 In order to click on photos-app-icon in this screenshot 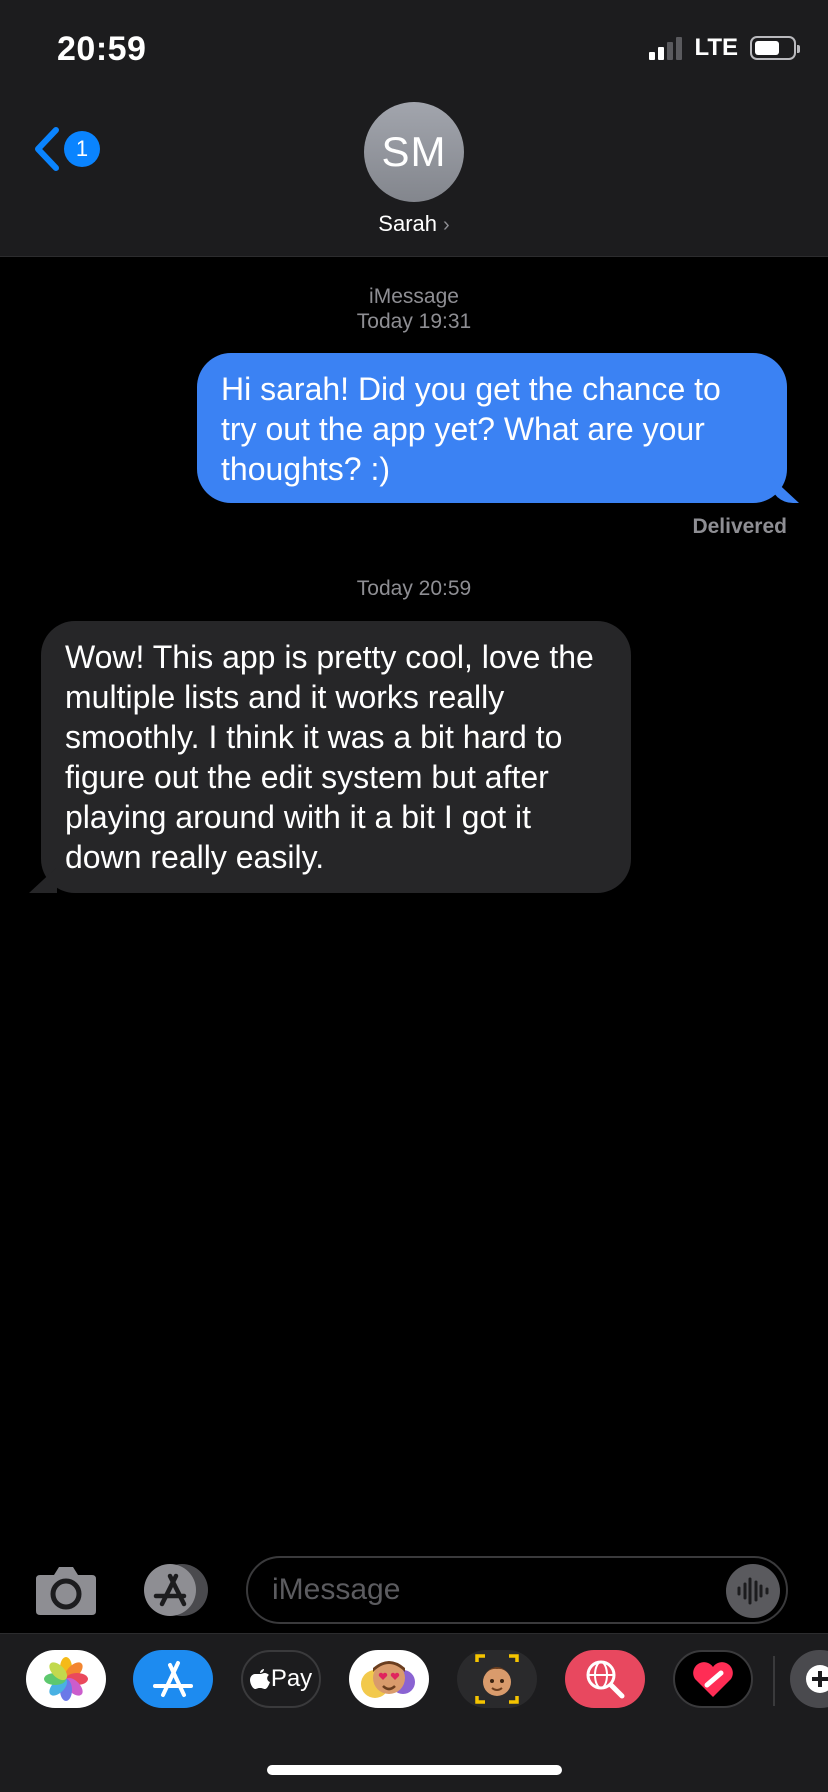, I will do `click(66, 1679)`.